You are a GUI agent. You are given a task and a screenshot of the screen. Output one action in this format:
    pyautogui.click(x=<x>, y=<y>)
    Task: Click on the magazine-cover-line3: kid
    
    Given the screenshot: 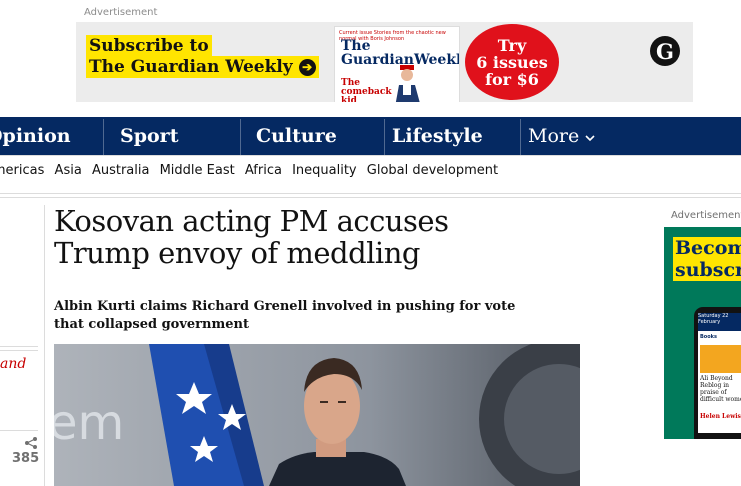 What is the action you would take?
    pyautogui.click(x=349, y=99)
    